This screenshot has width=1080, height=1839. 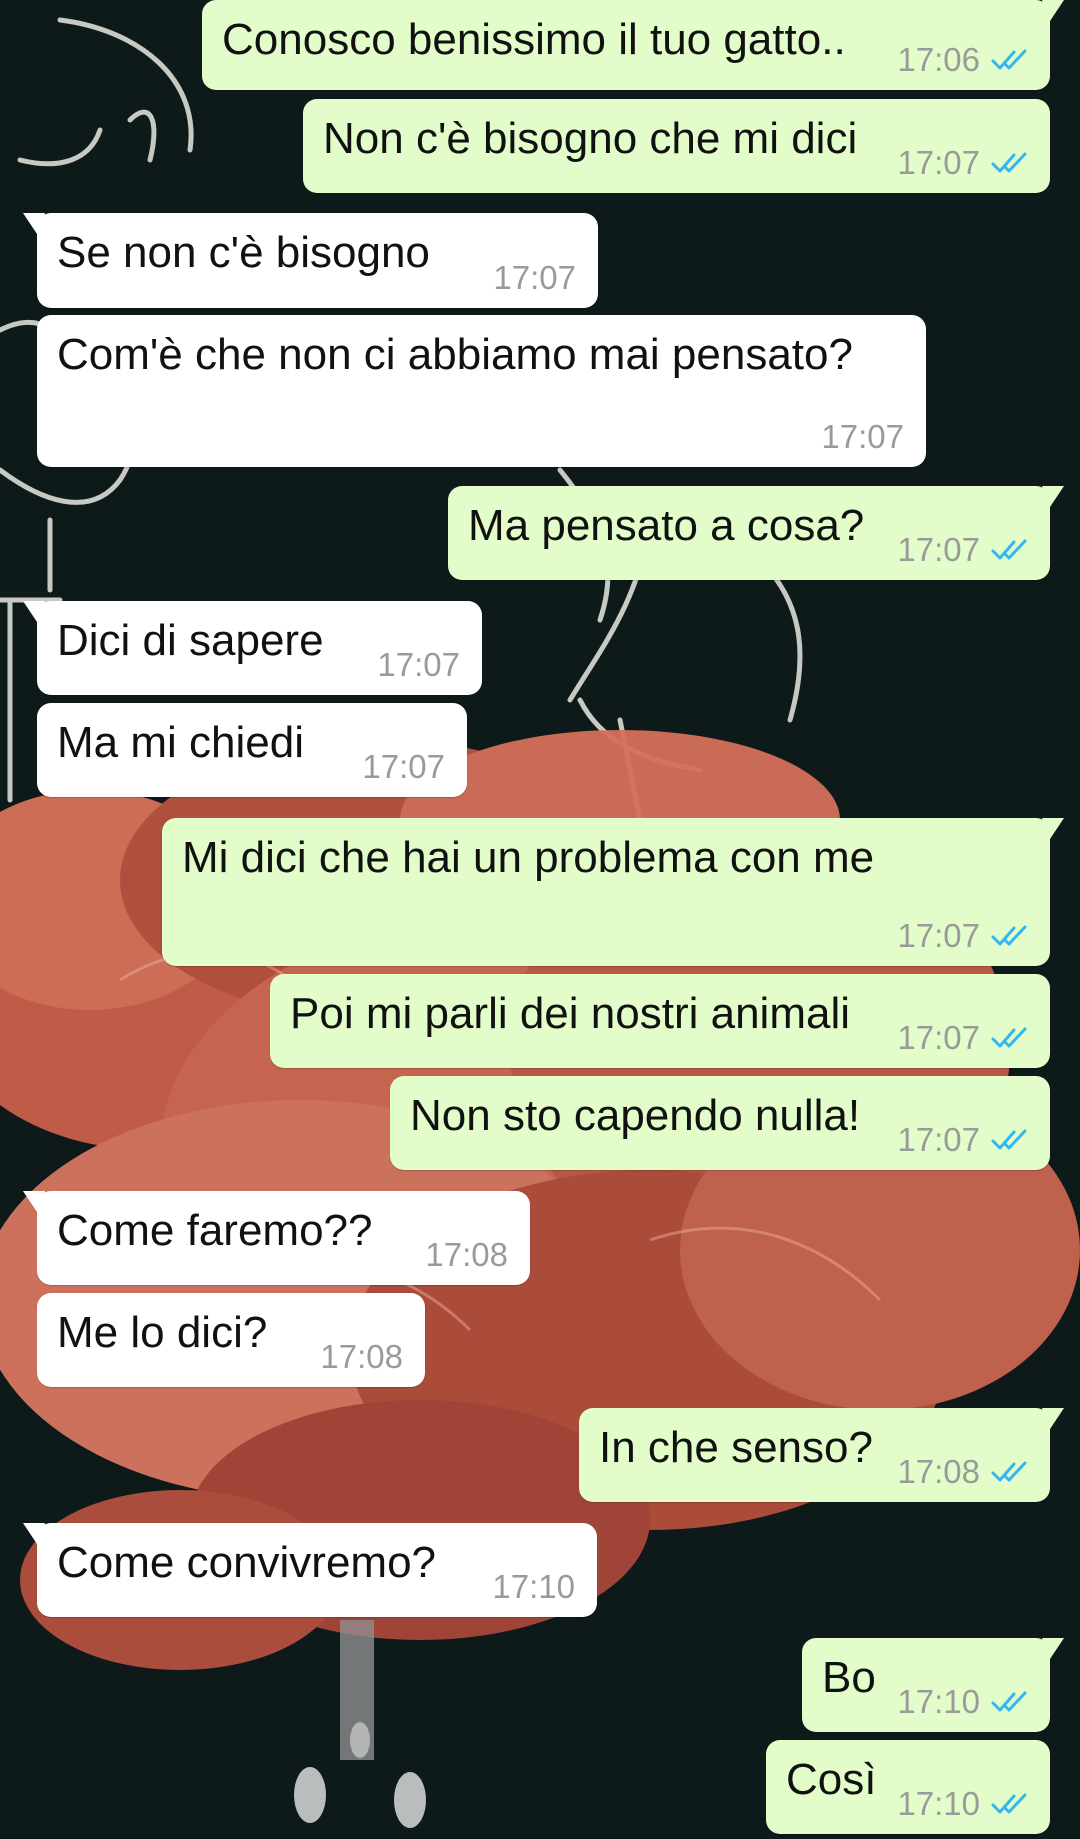 What do you see at coordinates (613, 892) in the screenshot?
I see `message-bubble-outgoing: Mi dici che hai un problema con me 17:07` at bounding box center [613, 892].